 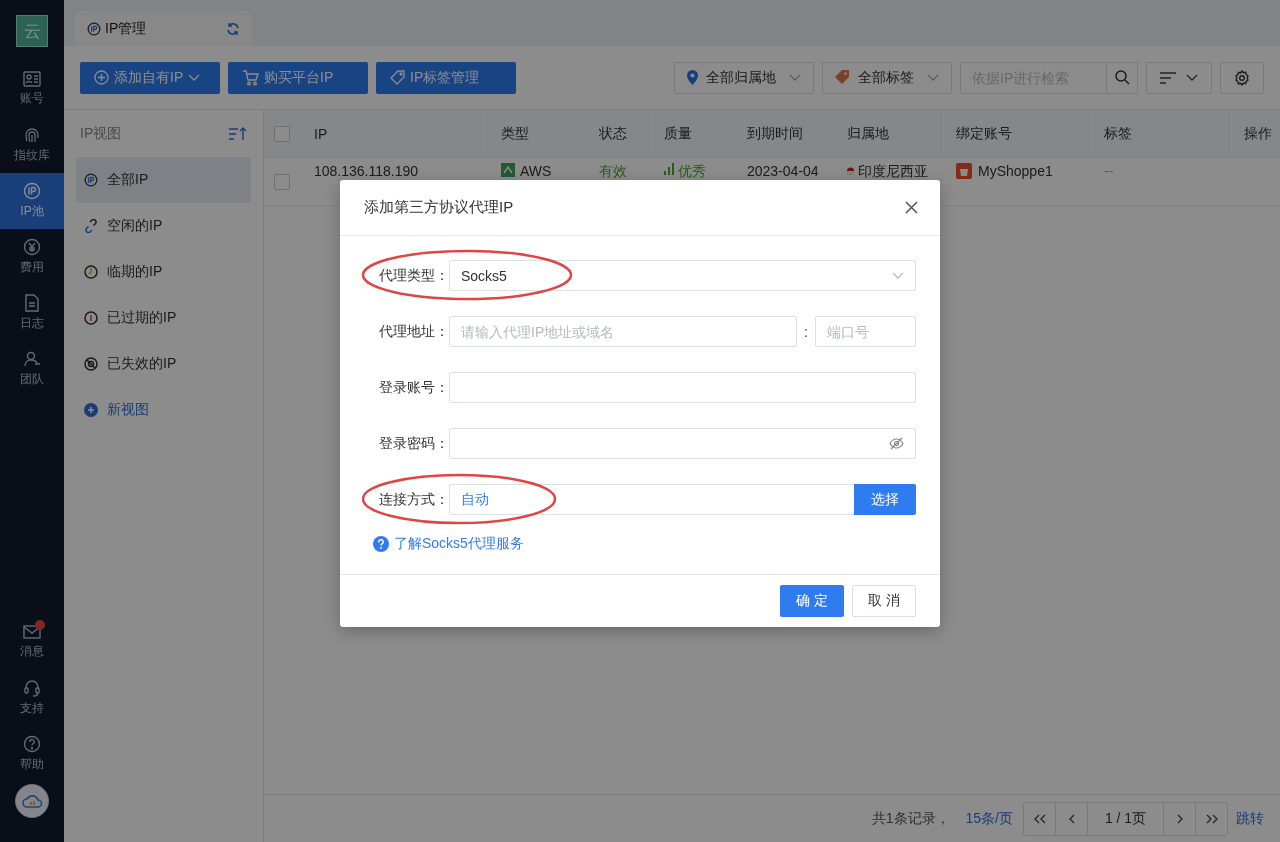 I want to click on nav-item: 消息, so click(x=32, y=642).